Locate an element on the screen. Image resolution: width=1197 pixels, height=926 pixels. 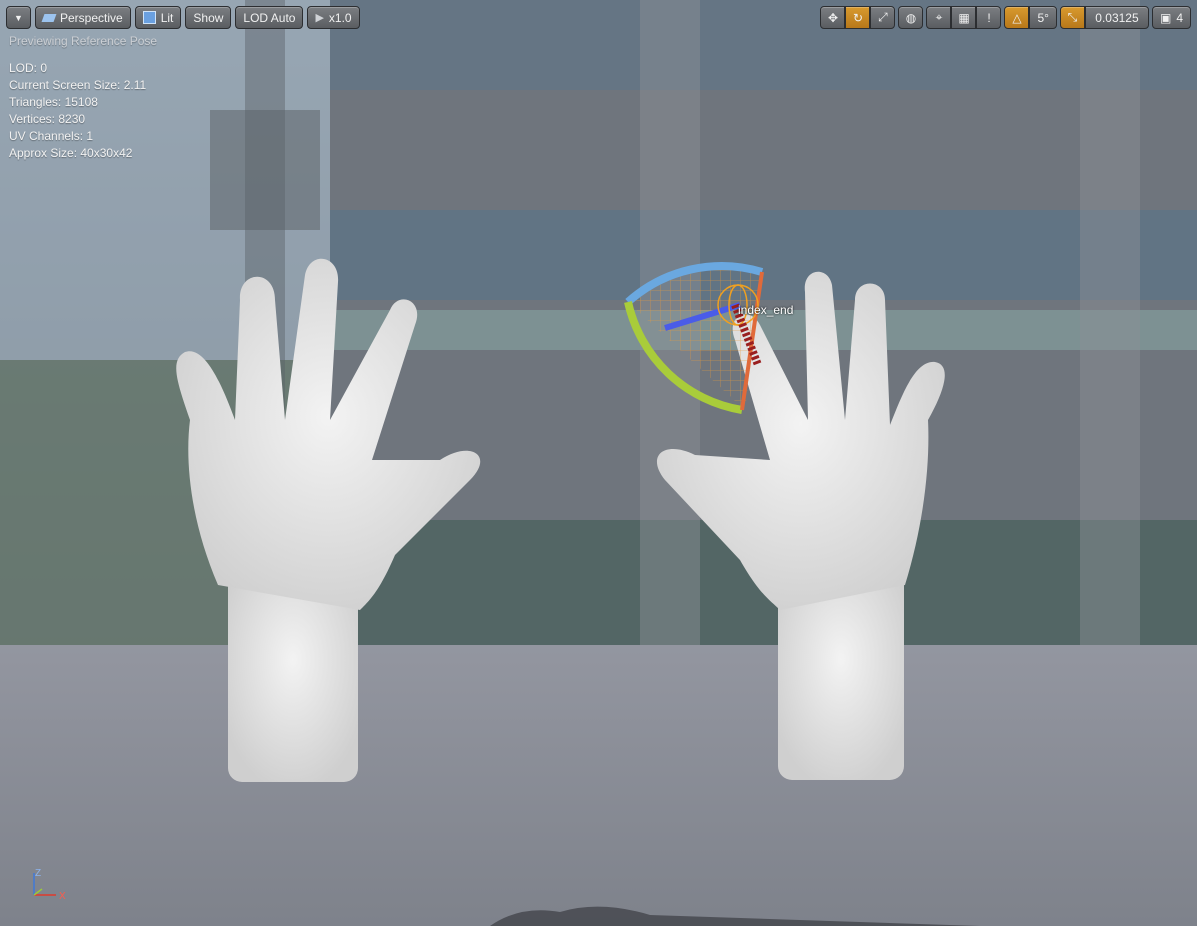
scale-snap-value: 0.03125 is located at coordinates (1117, 17).